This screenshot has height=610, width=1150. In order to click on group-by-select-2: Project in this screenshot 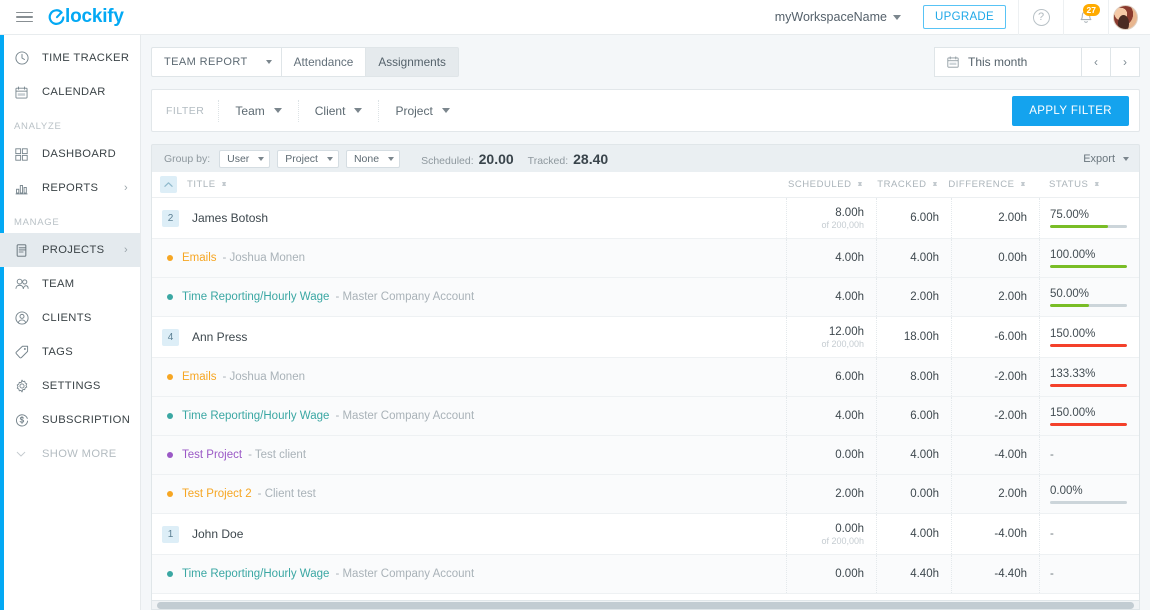, I will do `click(308, 158)`.